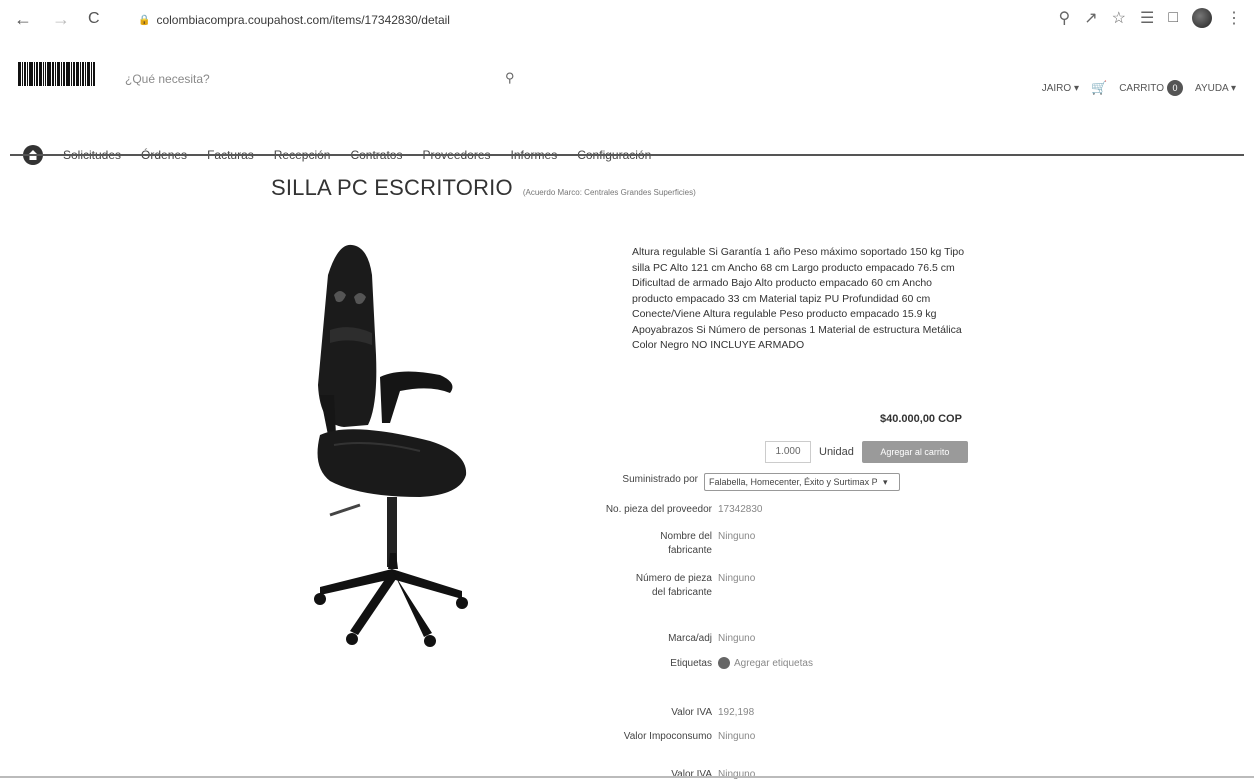  What do you see at coordinates (1065, 18) in the screenshot?
I see `zoom-icon: ⚲` at bounding box center [1065, 18].